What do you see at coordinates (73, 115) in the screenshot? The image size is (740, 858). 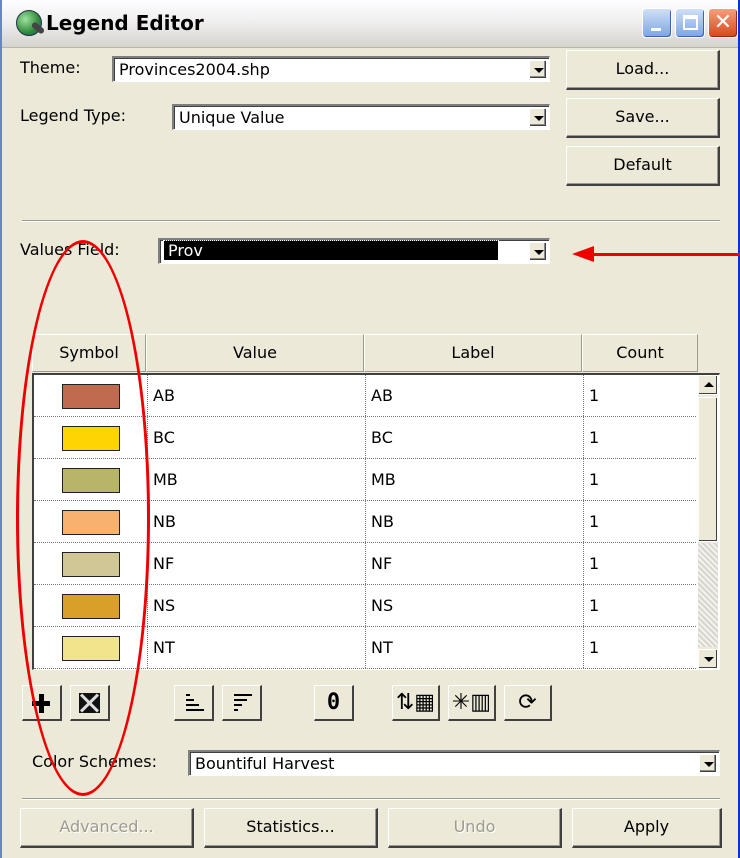 I see `legend-type-label: Legend Type:` at bounding box center [73, 115].